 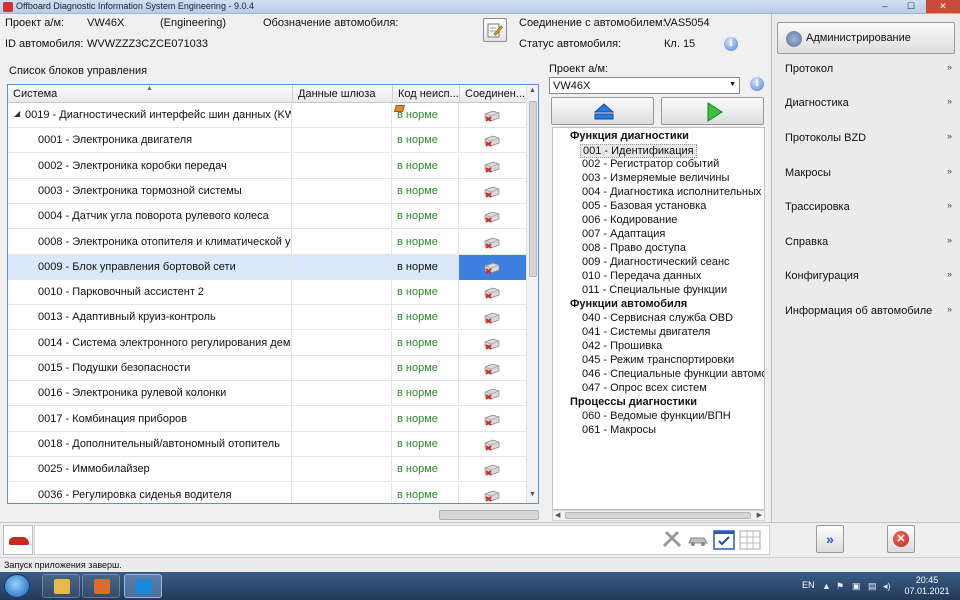 What do you see at coordinates (644, 85) in the screenshot?
I see `project-select: VW46X ▼` at bounding box center [644, 85].